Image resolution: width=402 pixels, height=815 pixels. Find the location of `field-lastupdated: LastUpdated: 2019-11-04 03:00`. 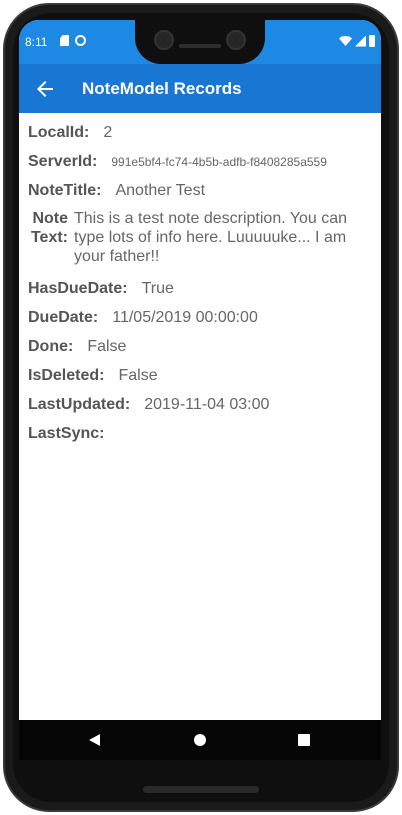

field-lastupdated: LastUpdated: 2019-11-04 03:00 is located at coordinates (148, 405).